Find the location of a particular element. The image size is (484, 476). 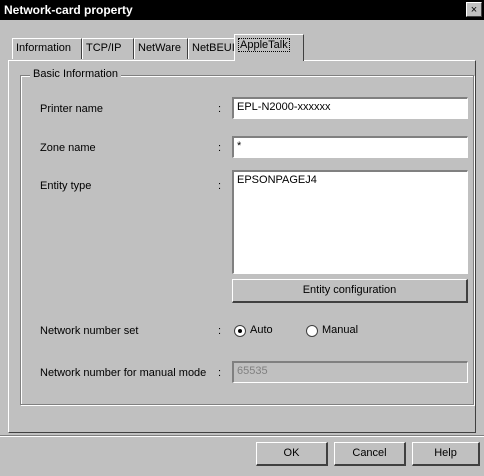

manual-radio-label: Manual is located at coordinates (340, 330).